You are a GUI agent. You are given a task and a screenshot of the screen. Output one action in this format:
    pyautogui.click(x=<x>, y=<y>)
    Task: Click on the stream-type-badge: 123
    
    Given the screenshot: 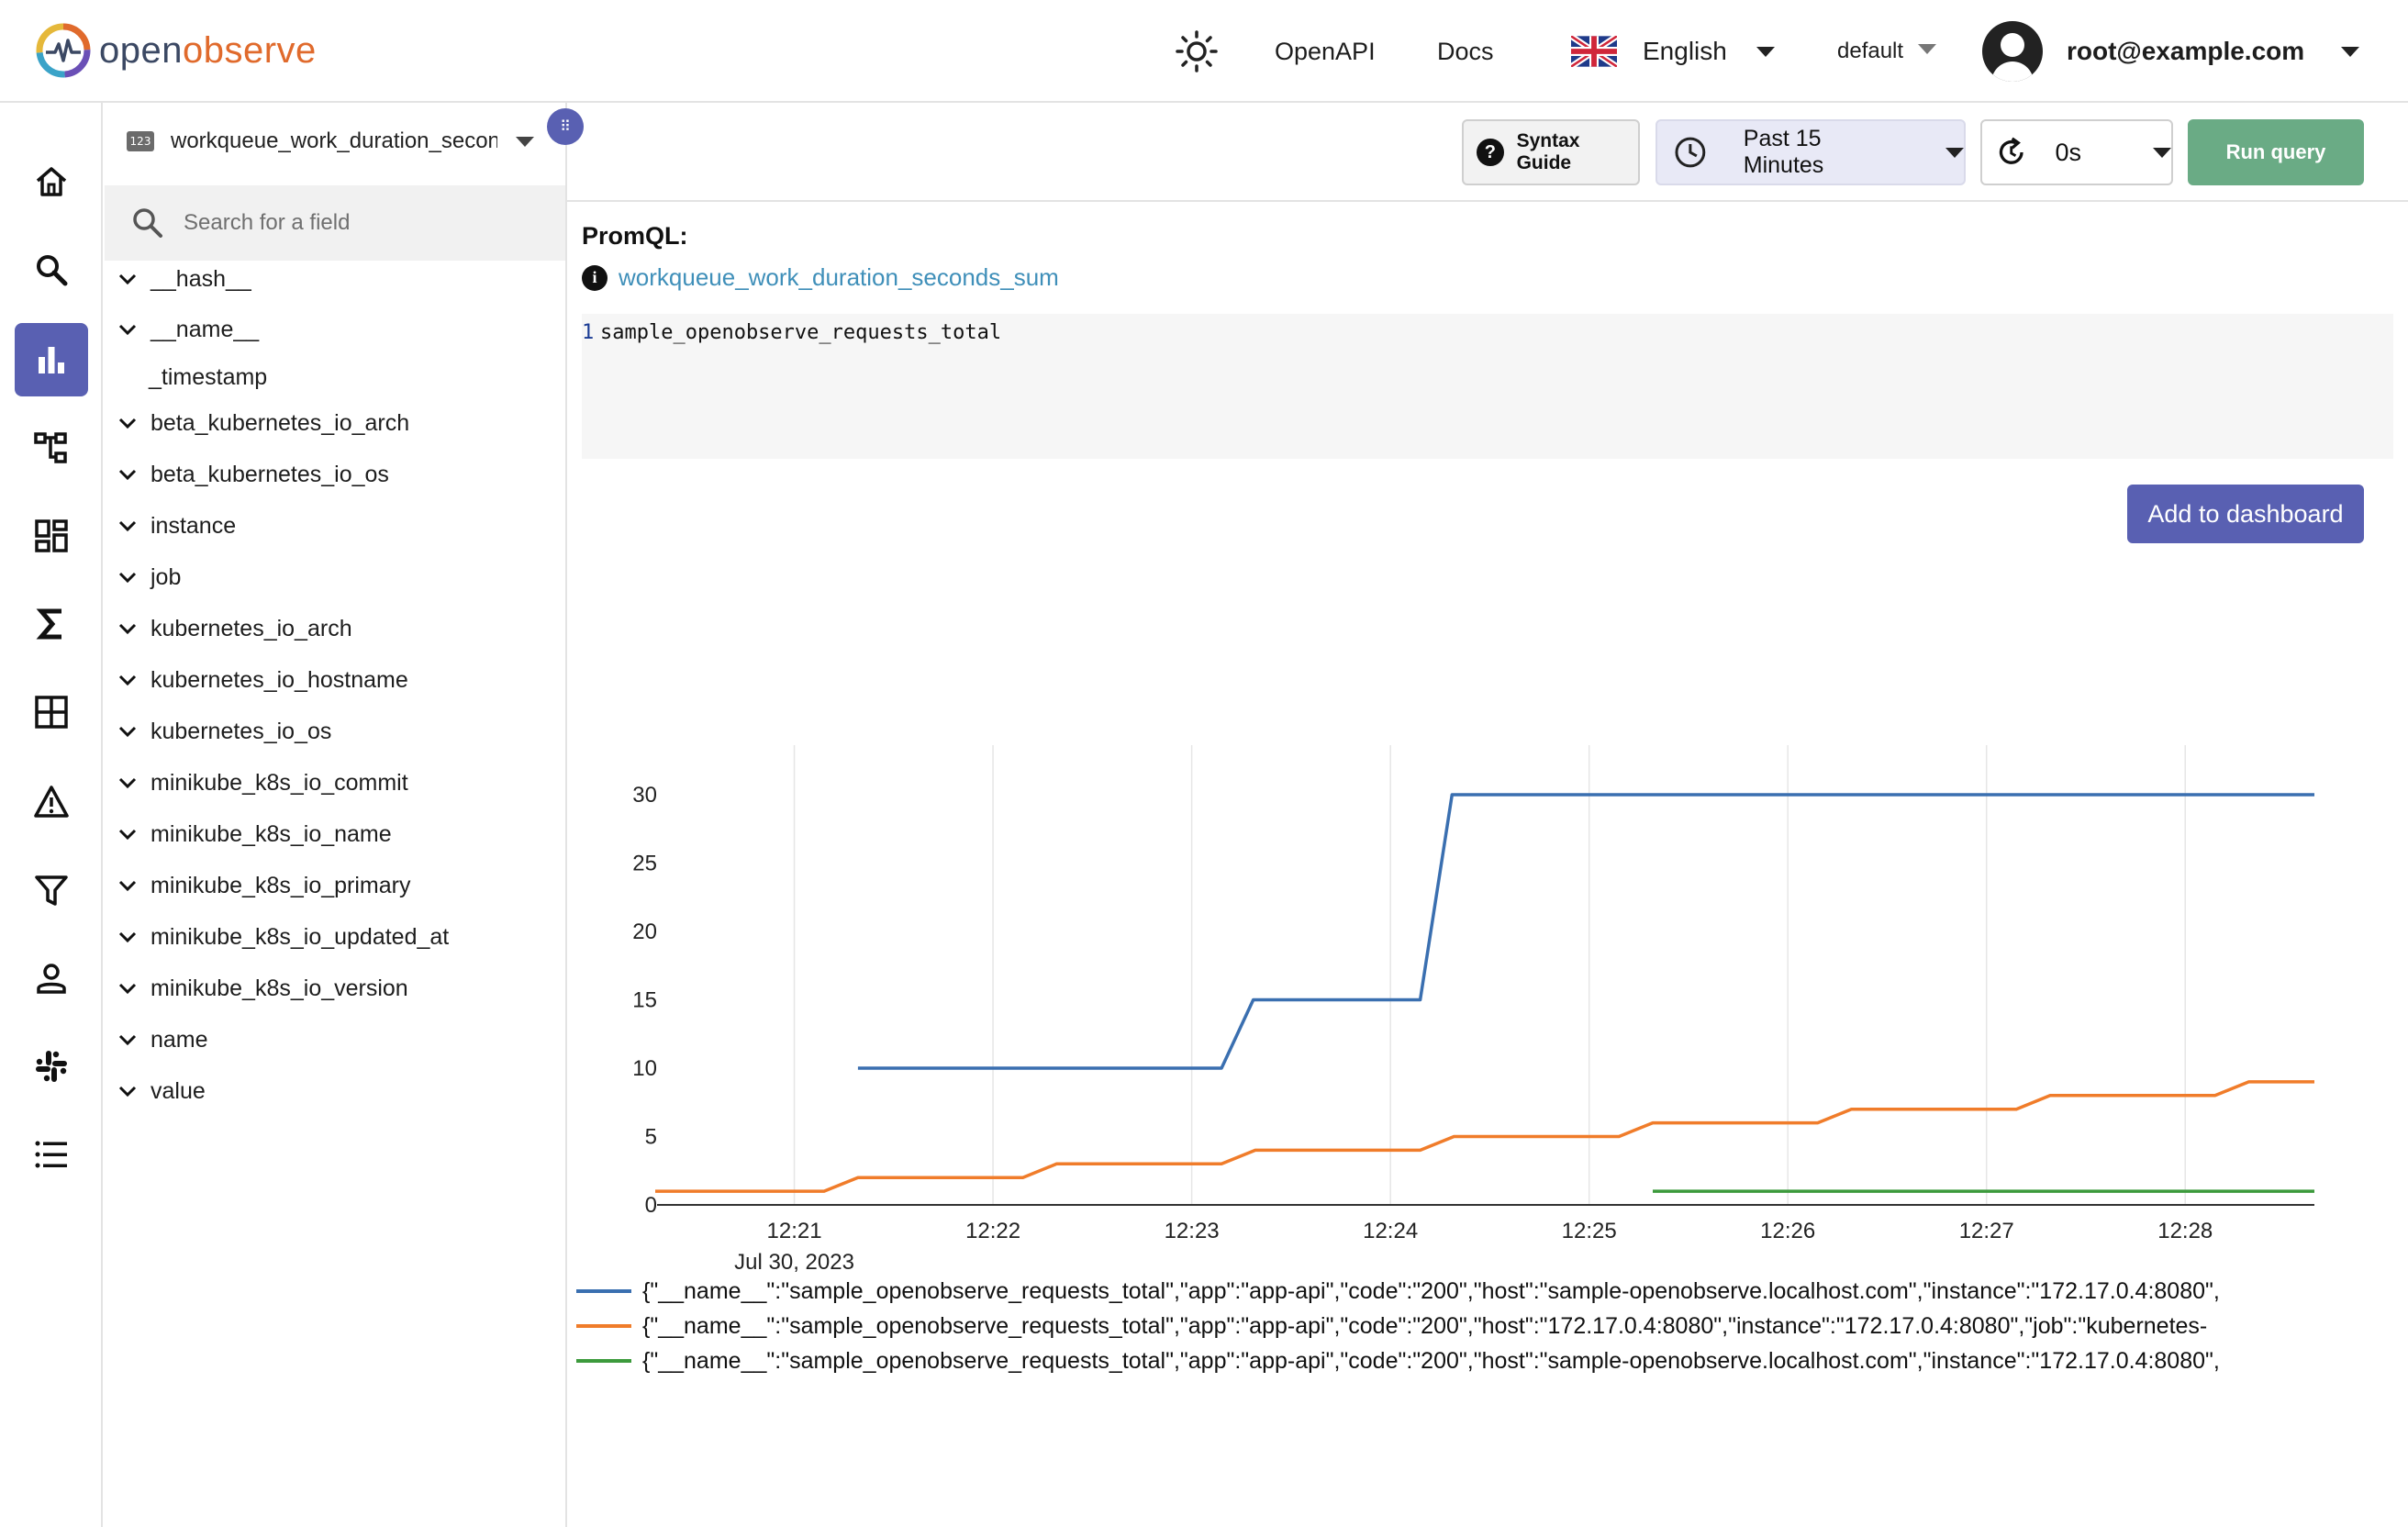 What is the action you would take?
    pyautogui.click(x=140, y=141)
    